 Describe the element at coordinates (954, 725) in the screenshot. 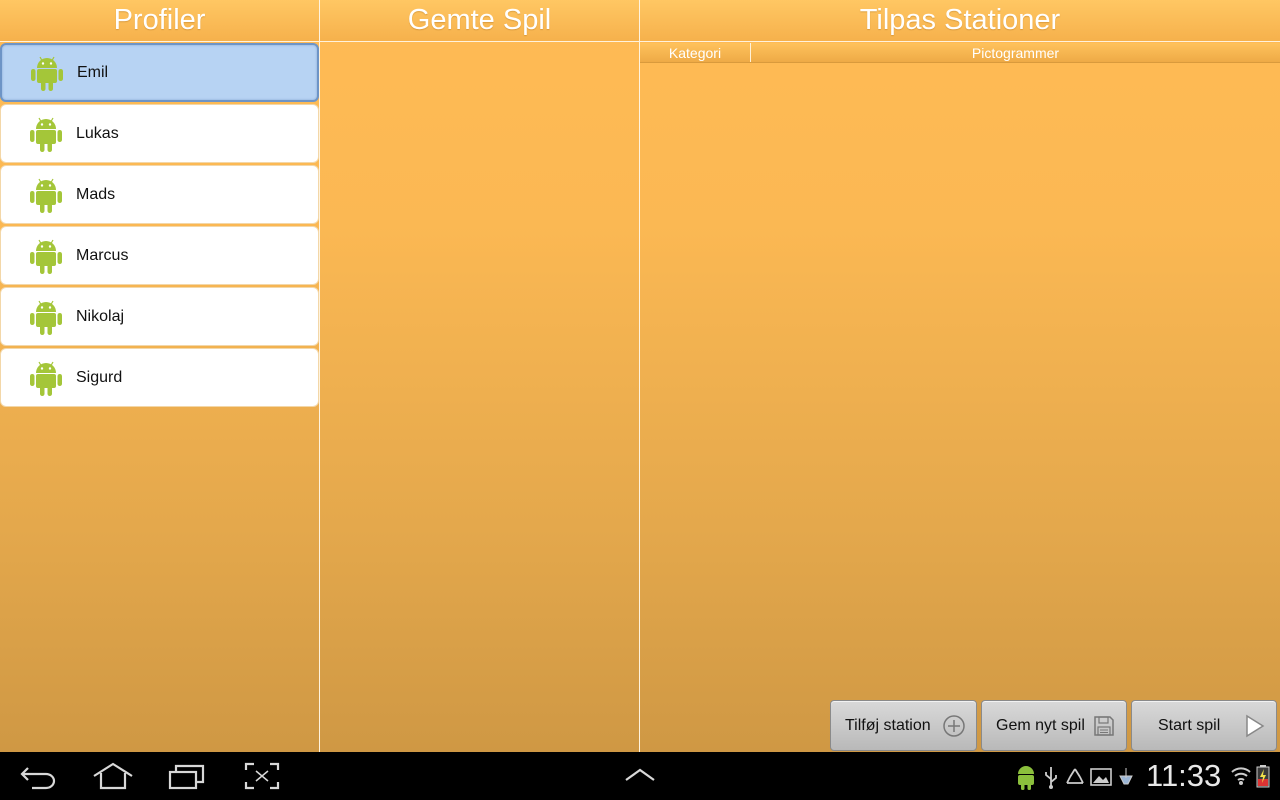

I see `plus-circle-icon` at that location.